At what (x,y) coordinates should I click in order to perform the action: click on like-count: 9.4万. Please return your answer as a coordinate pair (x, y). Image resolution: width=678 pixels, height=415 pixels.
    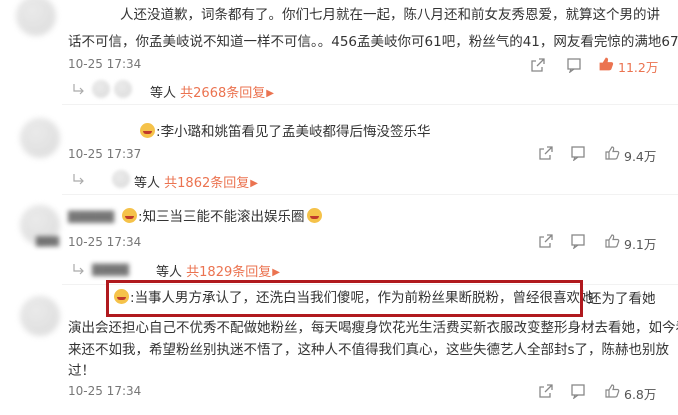
    Looking at the image, I should click on (640, 156).